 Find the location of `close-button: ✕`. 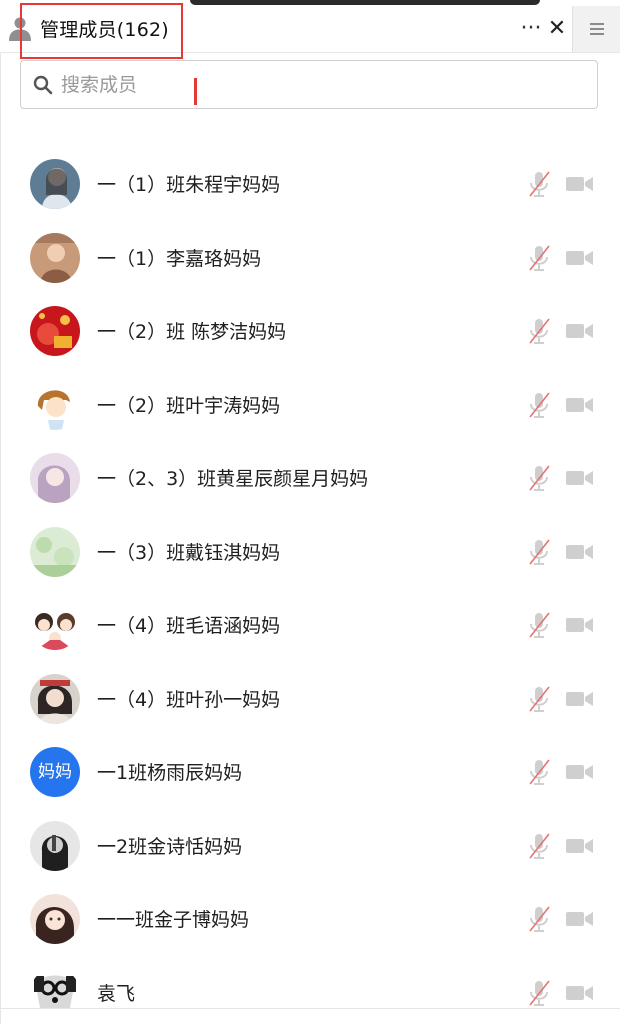

close-button: ✕ is located at coordinates (557, 29).